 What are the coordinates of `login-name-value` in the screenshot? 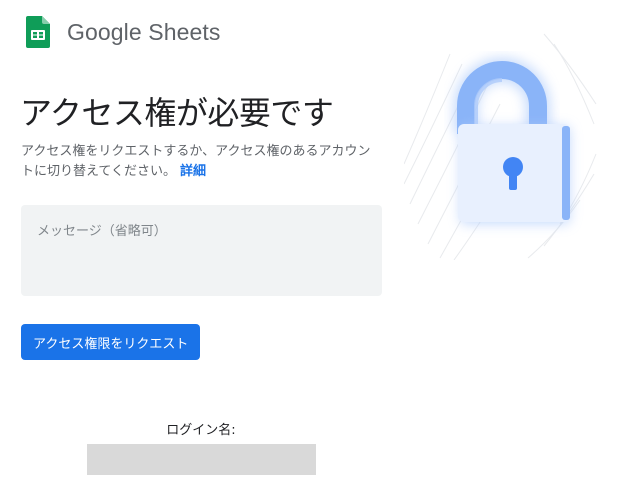 It's located at (201, 459).